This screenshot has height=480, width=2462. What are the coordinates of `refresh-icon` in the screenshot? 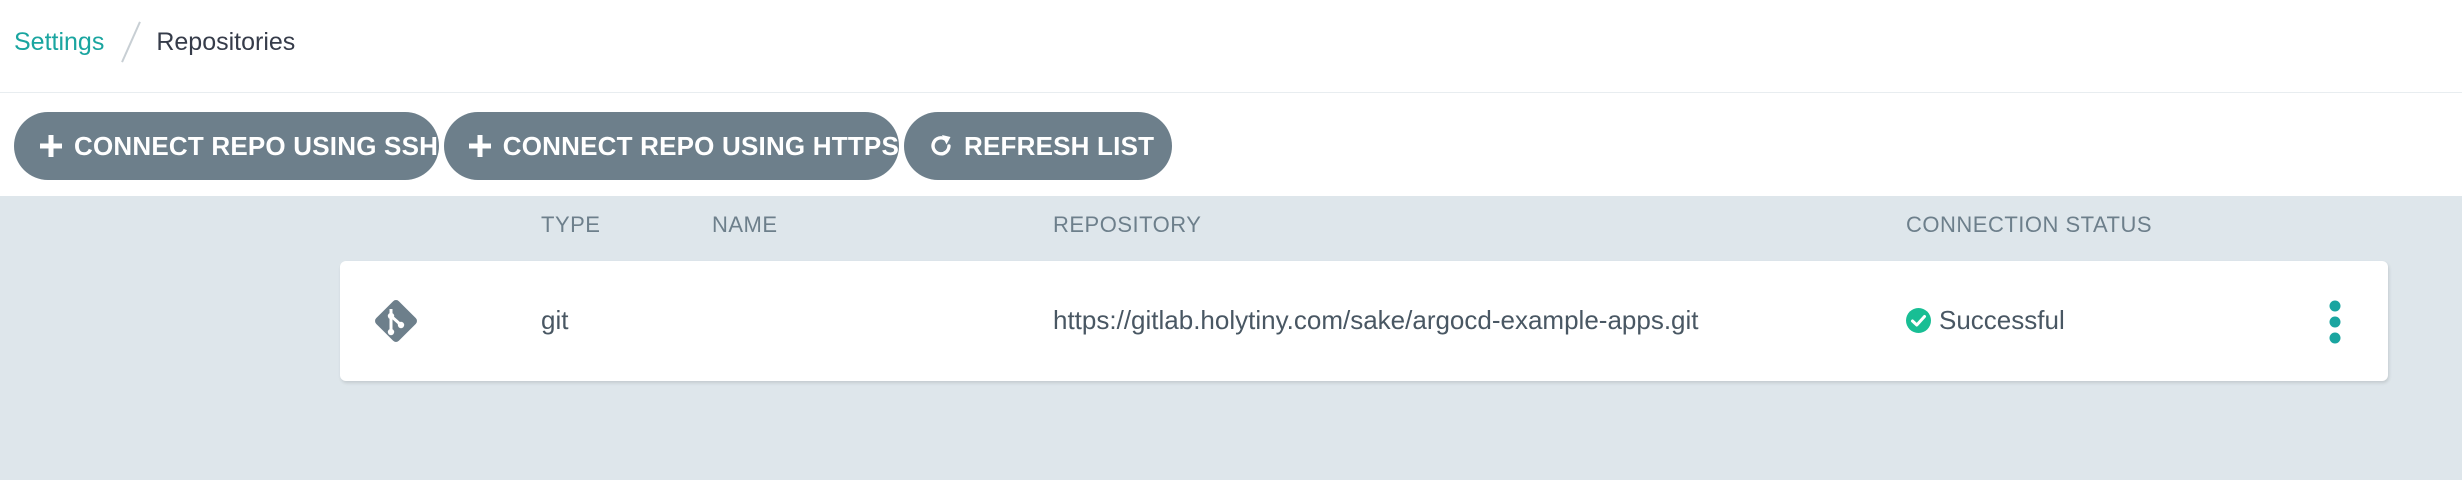 It's located at (941, 146).